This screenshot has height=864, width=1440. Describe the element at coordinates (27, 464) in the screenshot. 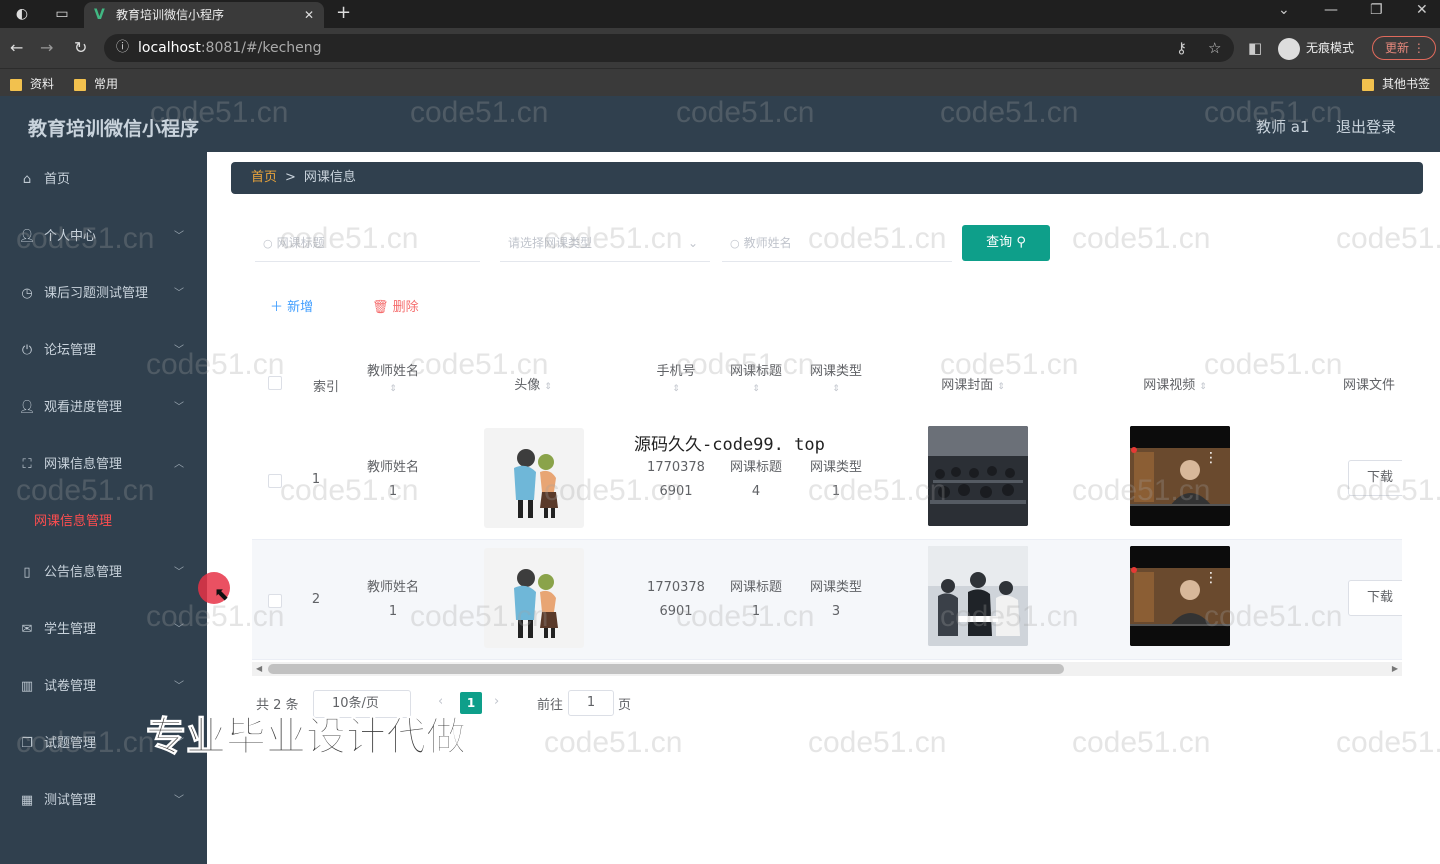

I see `fullscreen-icon: ⛶` at that location.